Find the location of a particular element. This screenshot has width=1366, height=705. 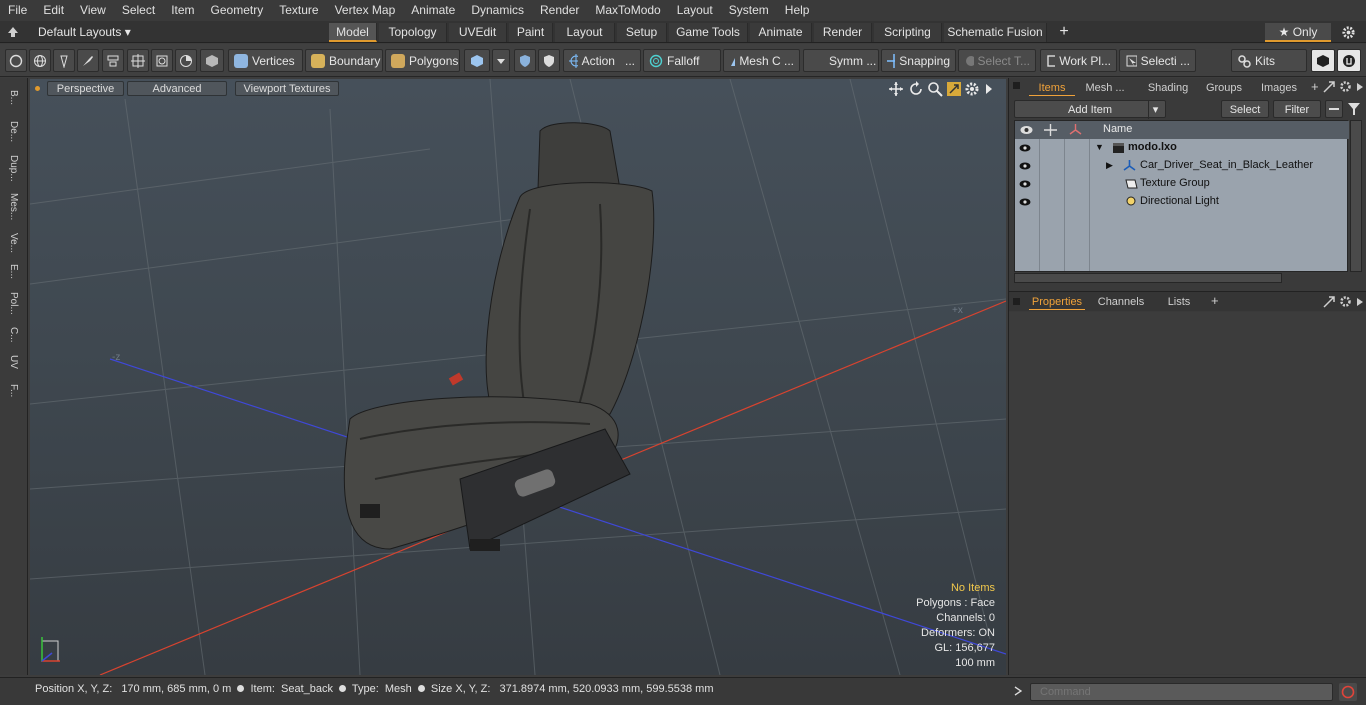

menu-view: View is located at coordinates (93, 10).